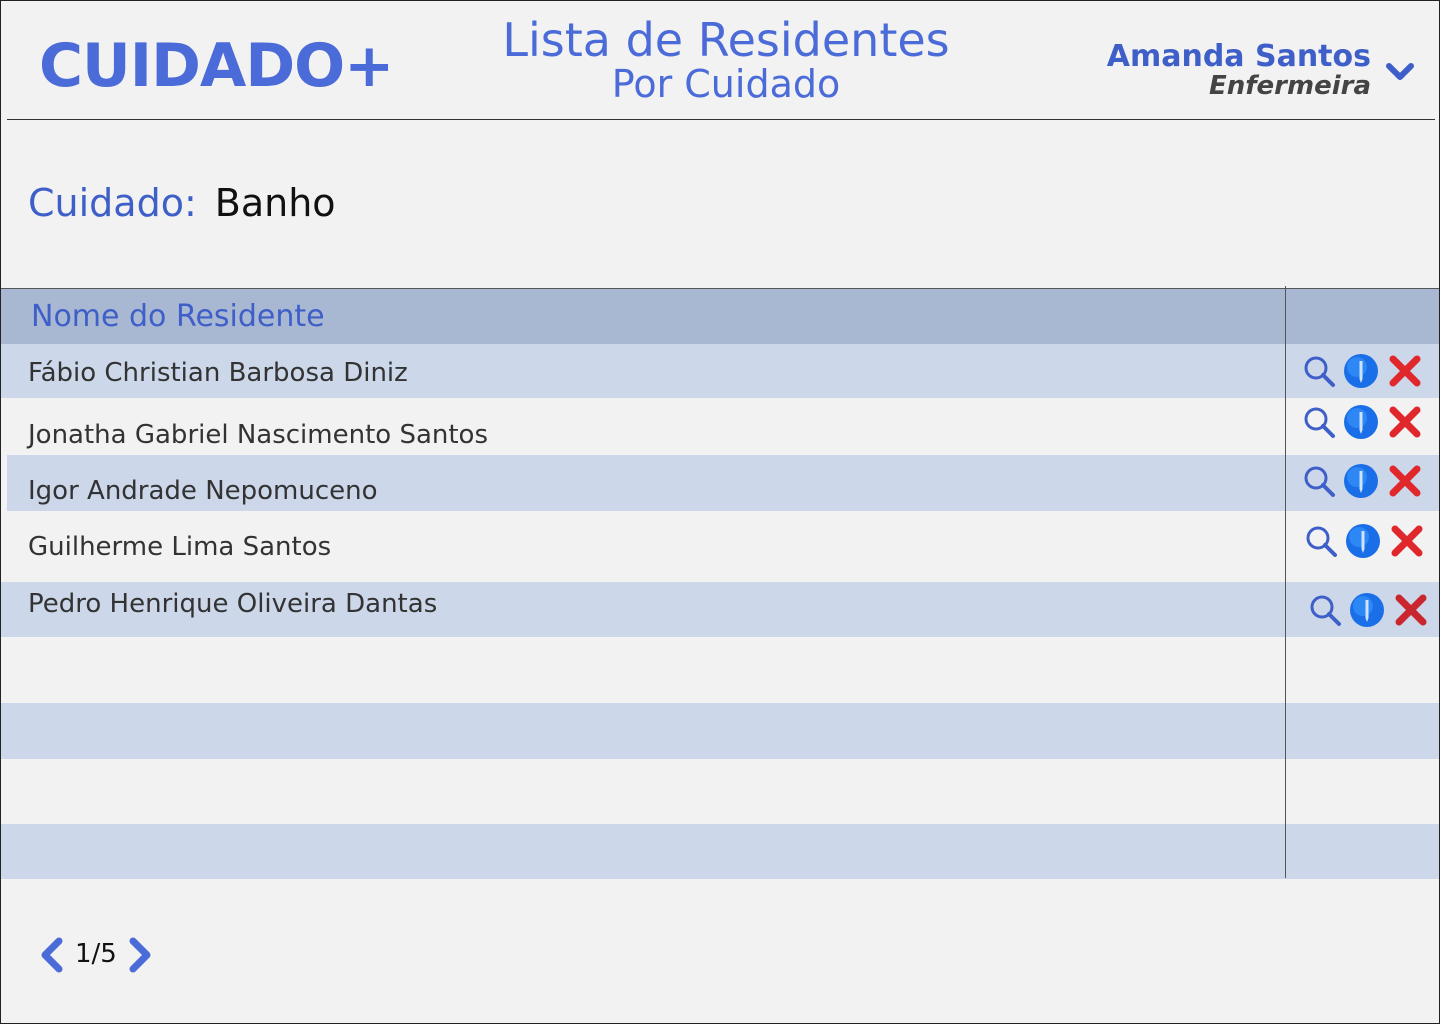  Describe the element at coordinates (178, 316) in the screenshot. I see `column-header-name: Nome do Residente` at that location.